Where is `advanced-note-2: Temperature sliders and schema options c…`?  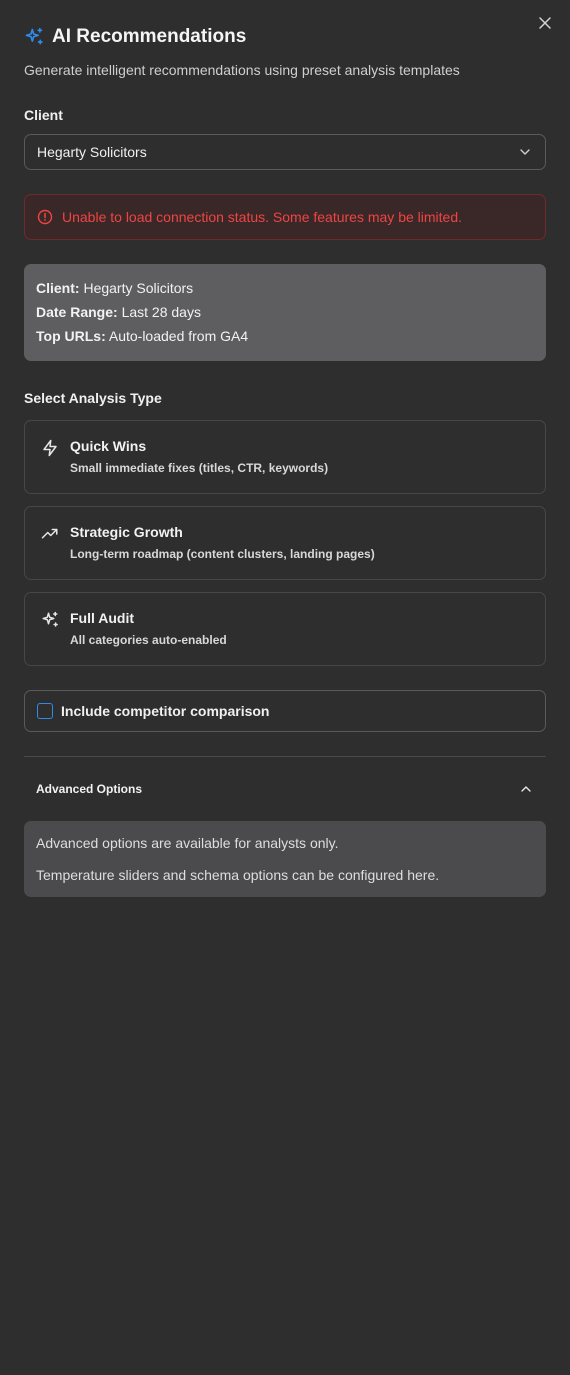
advanced-note-2: Temperature sliders and schema options c… is located at coordinates (238, 875).